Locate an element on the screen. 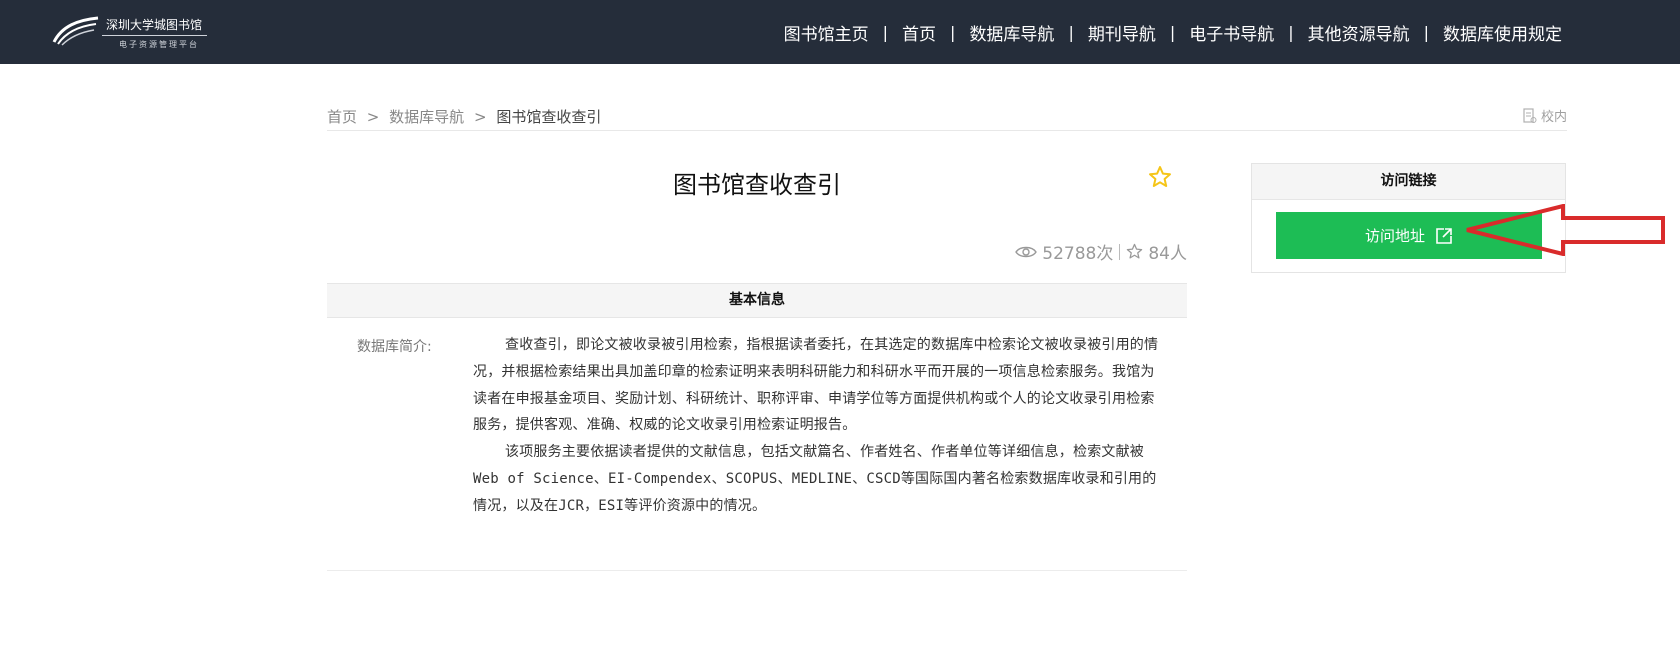 Image resolution: width=1680 pixels, height=653 pixels. breadcrumb-divider is located at coordinates (947, 130).